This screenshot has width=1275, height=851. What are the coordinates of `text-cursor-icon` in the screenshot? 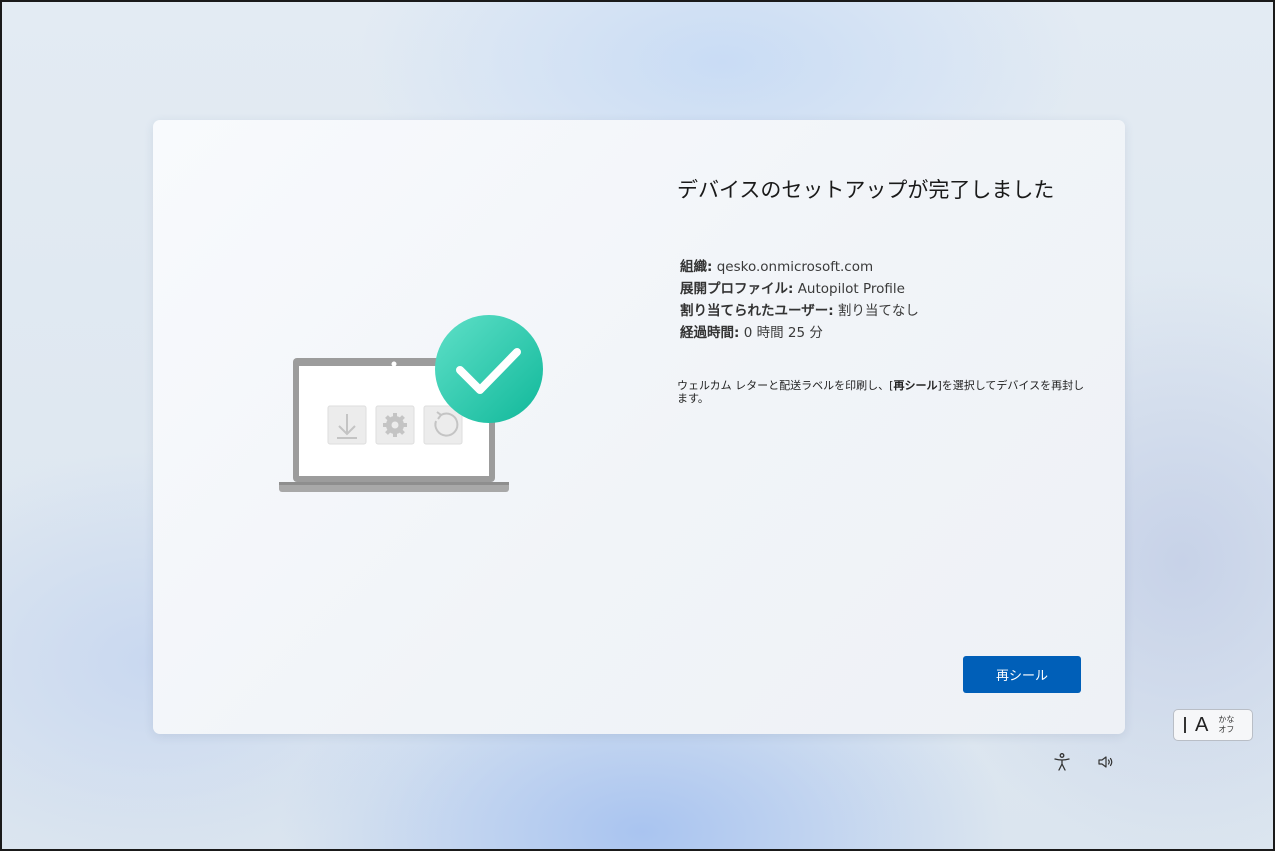 It's located at (1185, 725).